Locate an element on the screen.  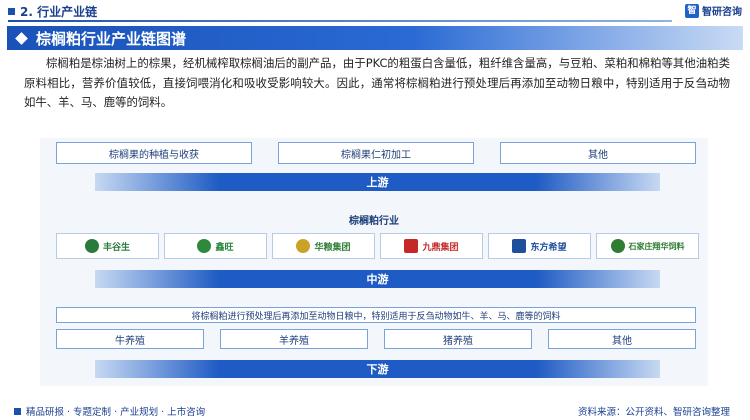
company-logo: 东方希望 is located at coordinates (539, 246).